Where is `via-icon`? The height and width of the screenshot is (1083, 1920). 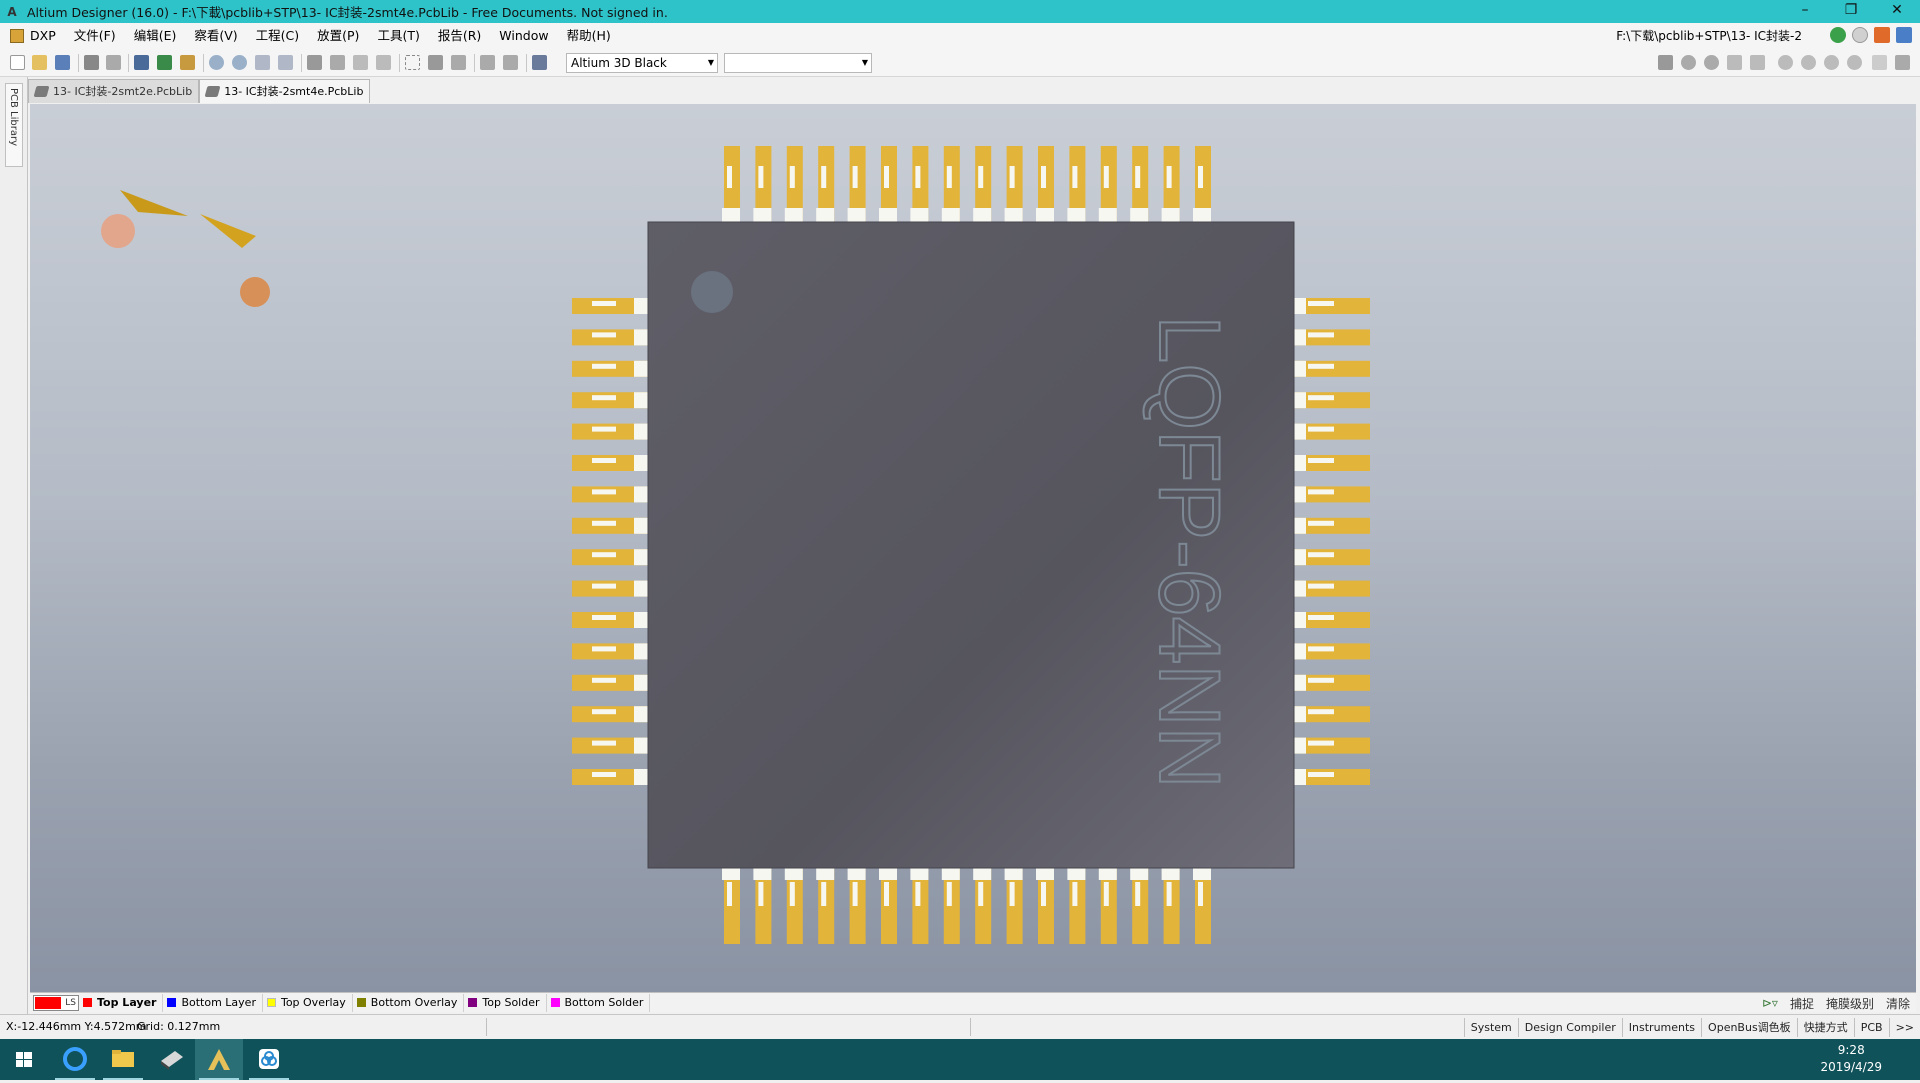 via-icon is located at coordinates (1711, 62).